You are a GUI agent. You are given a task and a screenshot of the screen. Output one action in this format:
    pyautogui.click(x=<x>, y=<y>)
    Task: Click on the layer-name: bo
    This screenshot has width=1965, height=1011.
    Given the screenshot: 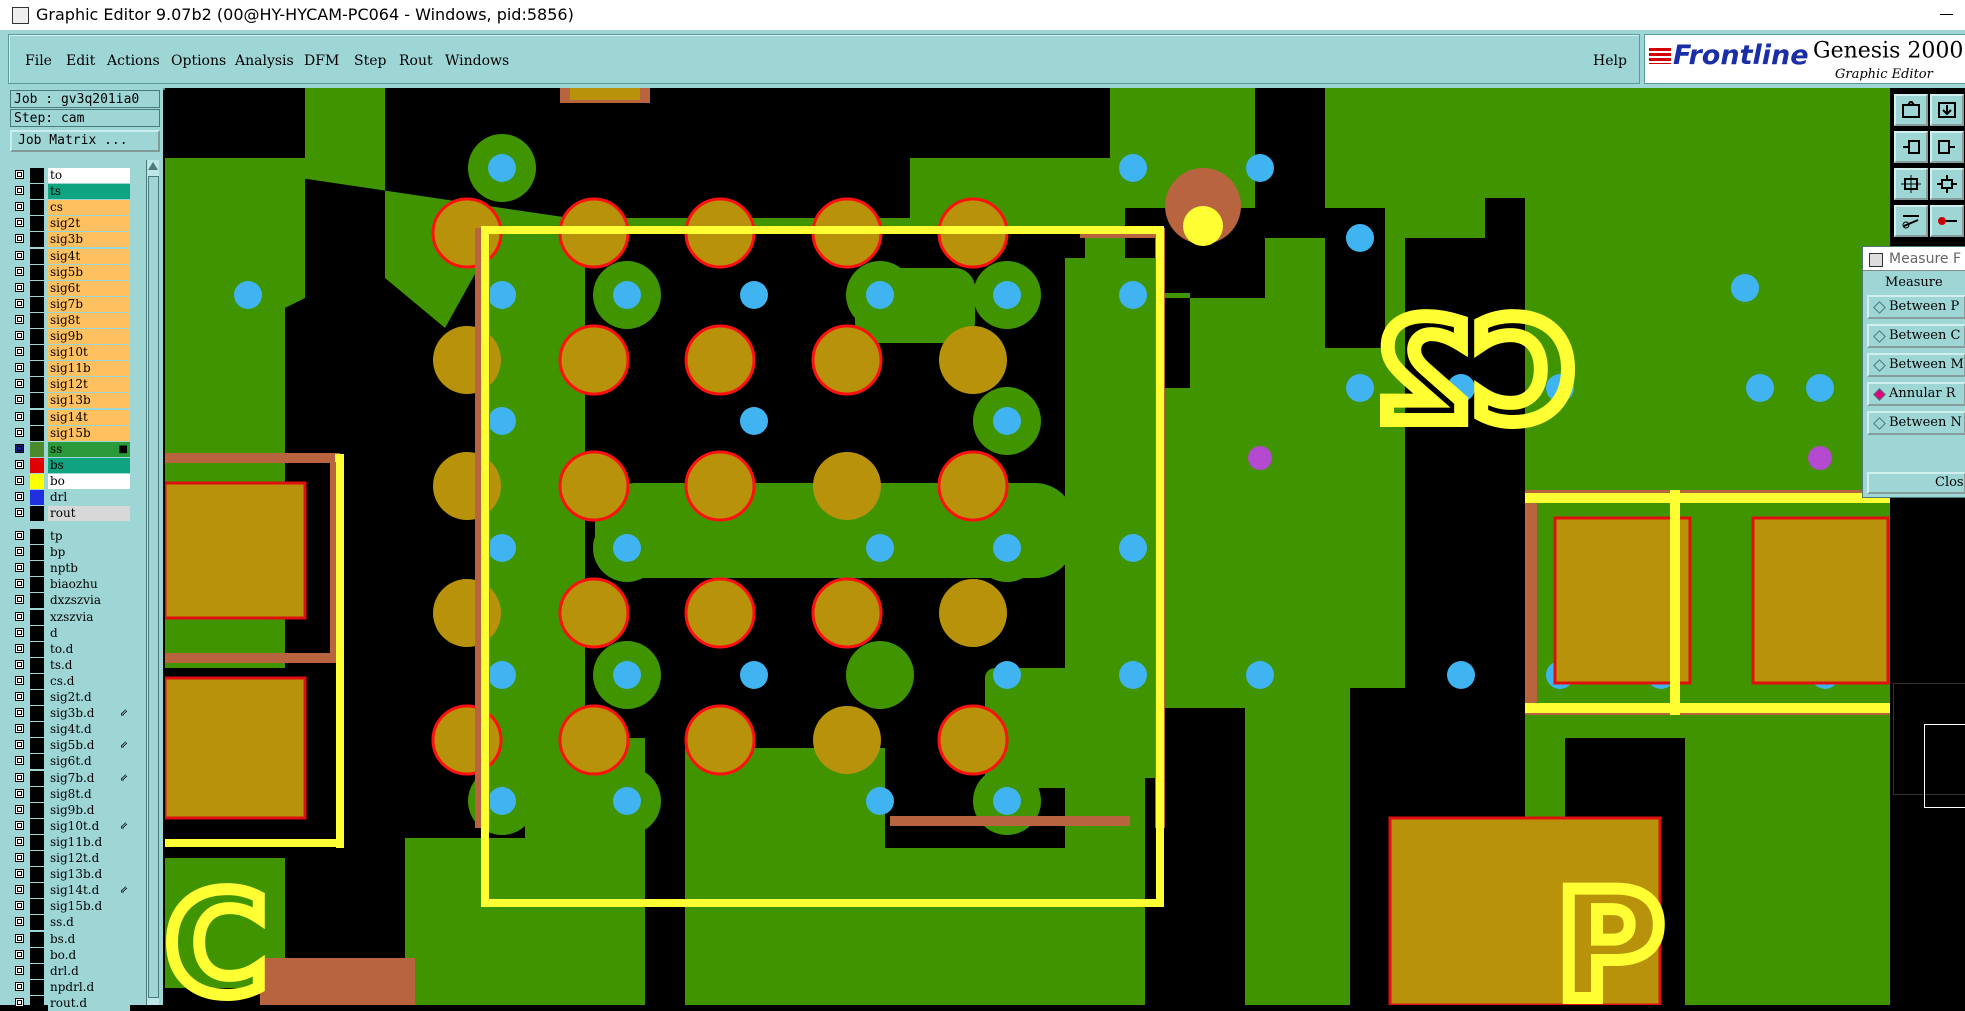 What is the action you would take?
    pyautogui.click(x=89, y=481)
    